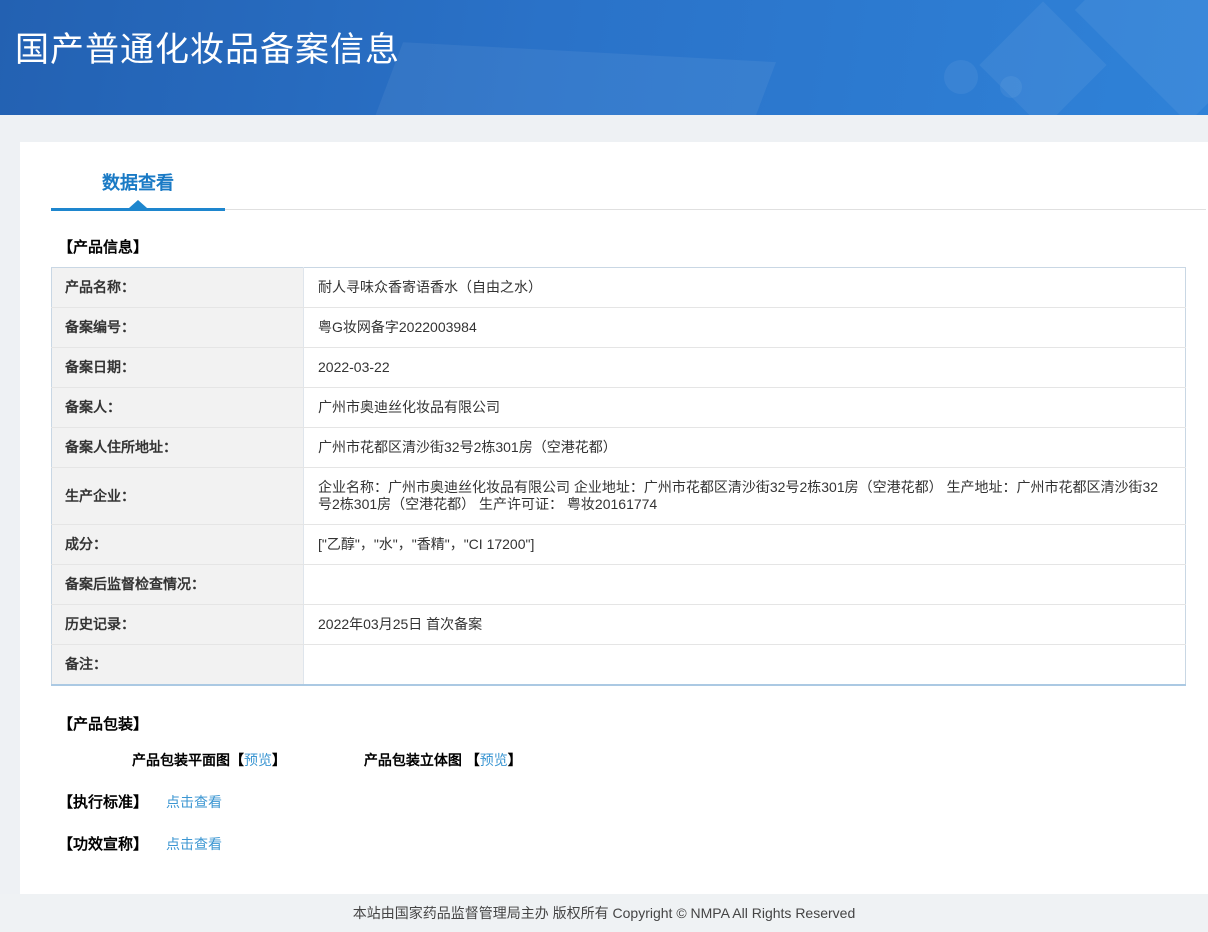  What do you see at coordinates (494, 760) in the screenshot?
I see `packaging-stereo-preview-link: 预览` at bounding box center [494, 760].